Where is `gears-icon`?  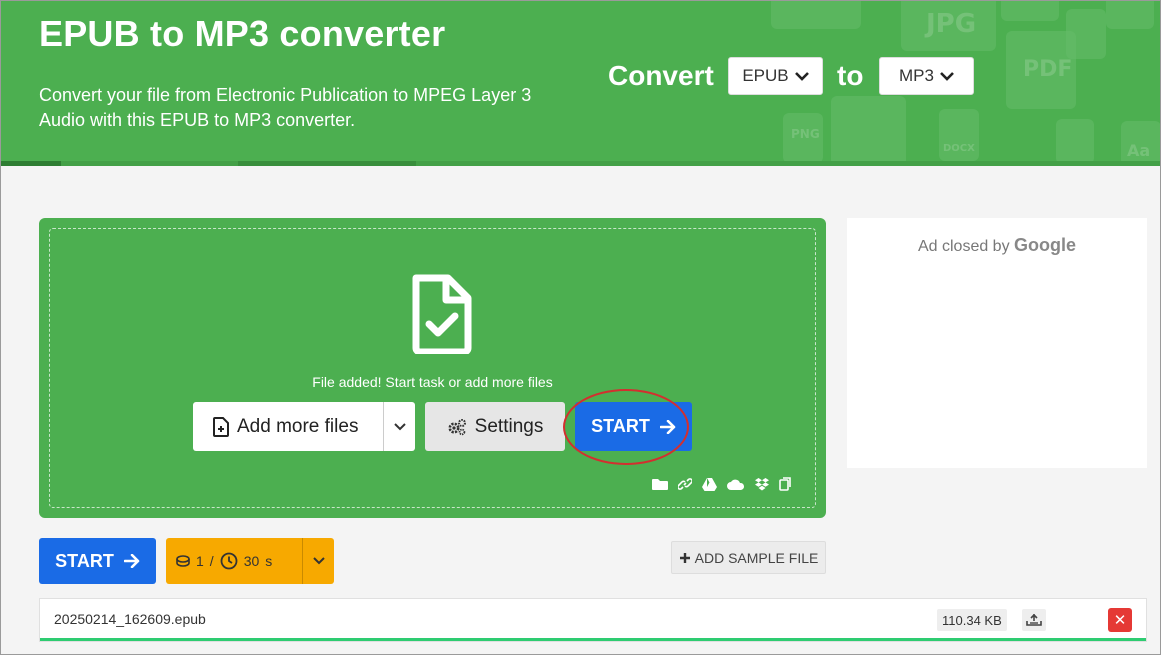 gears-icon is located at coordinates (457, 426).